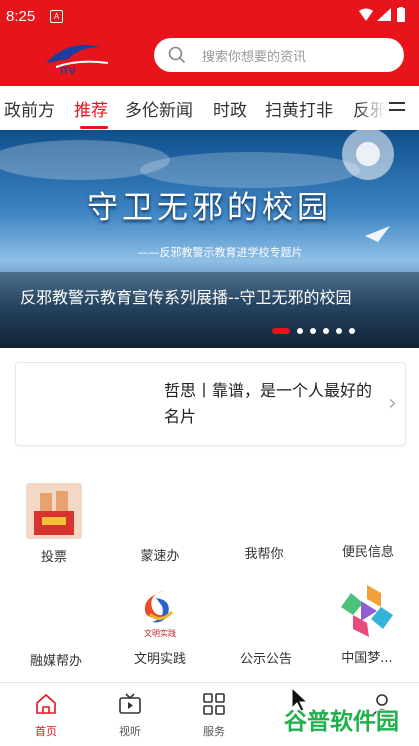 Image resolution: width=419 pixels, height=746 pixels. Describe the element at coordinates (392, 403) in the screenshot. I see `chevron-right-icon: ›` at that location.